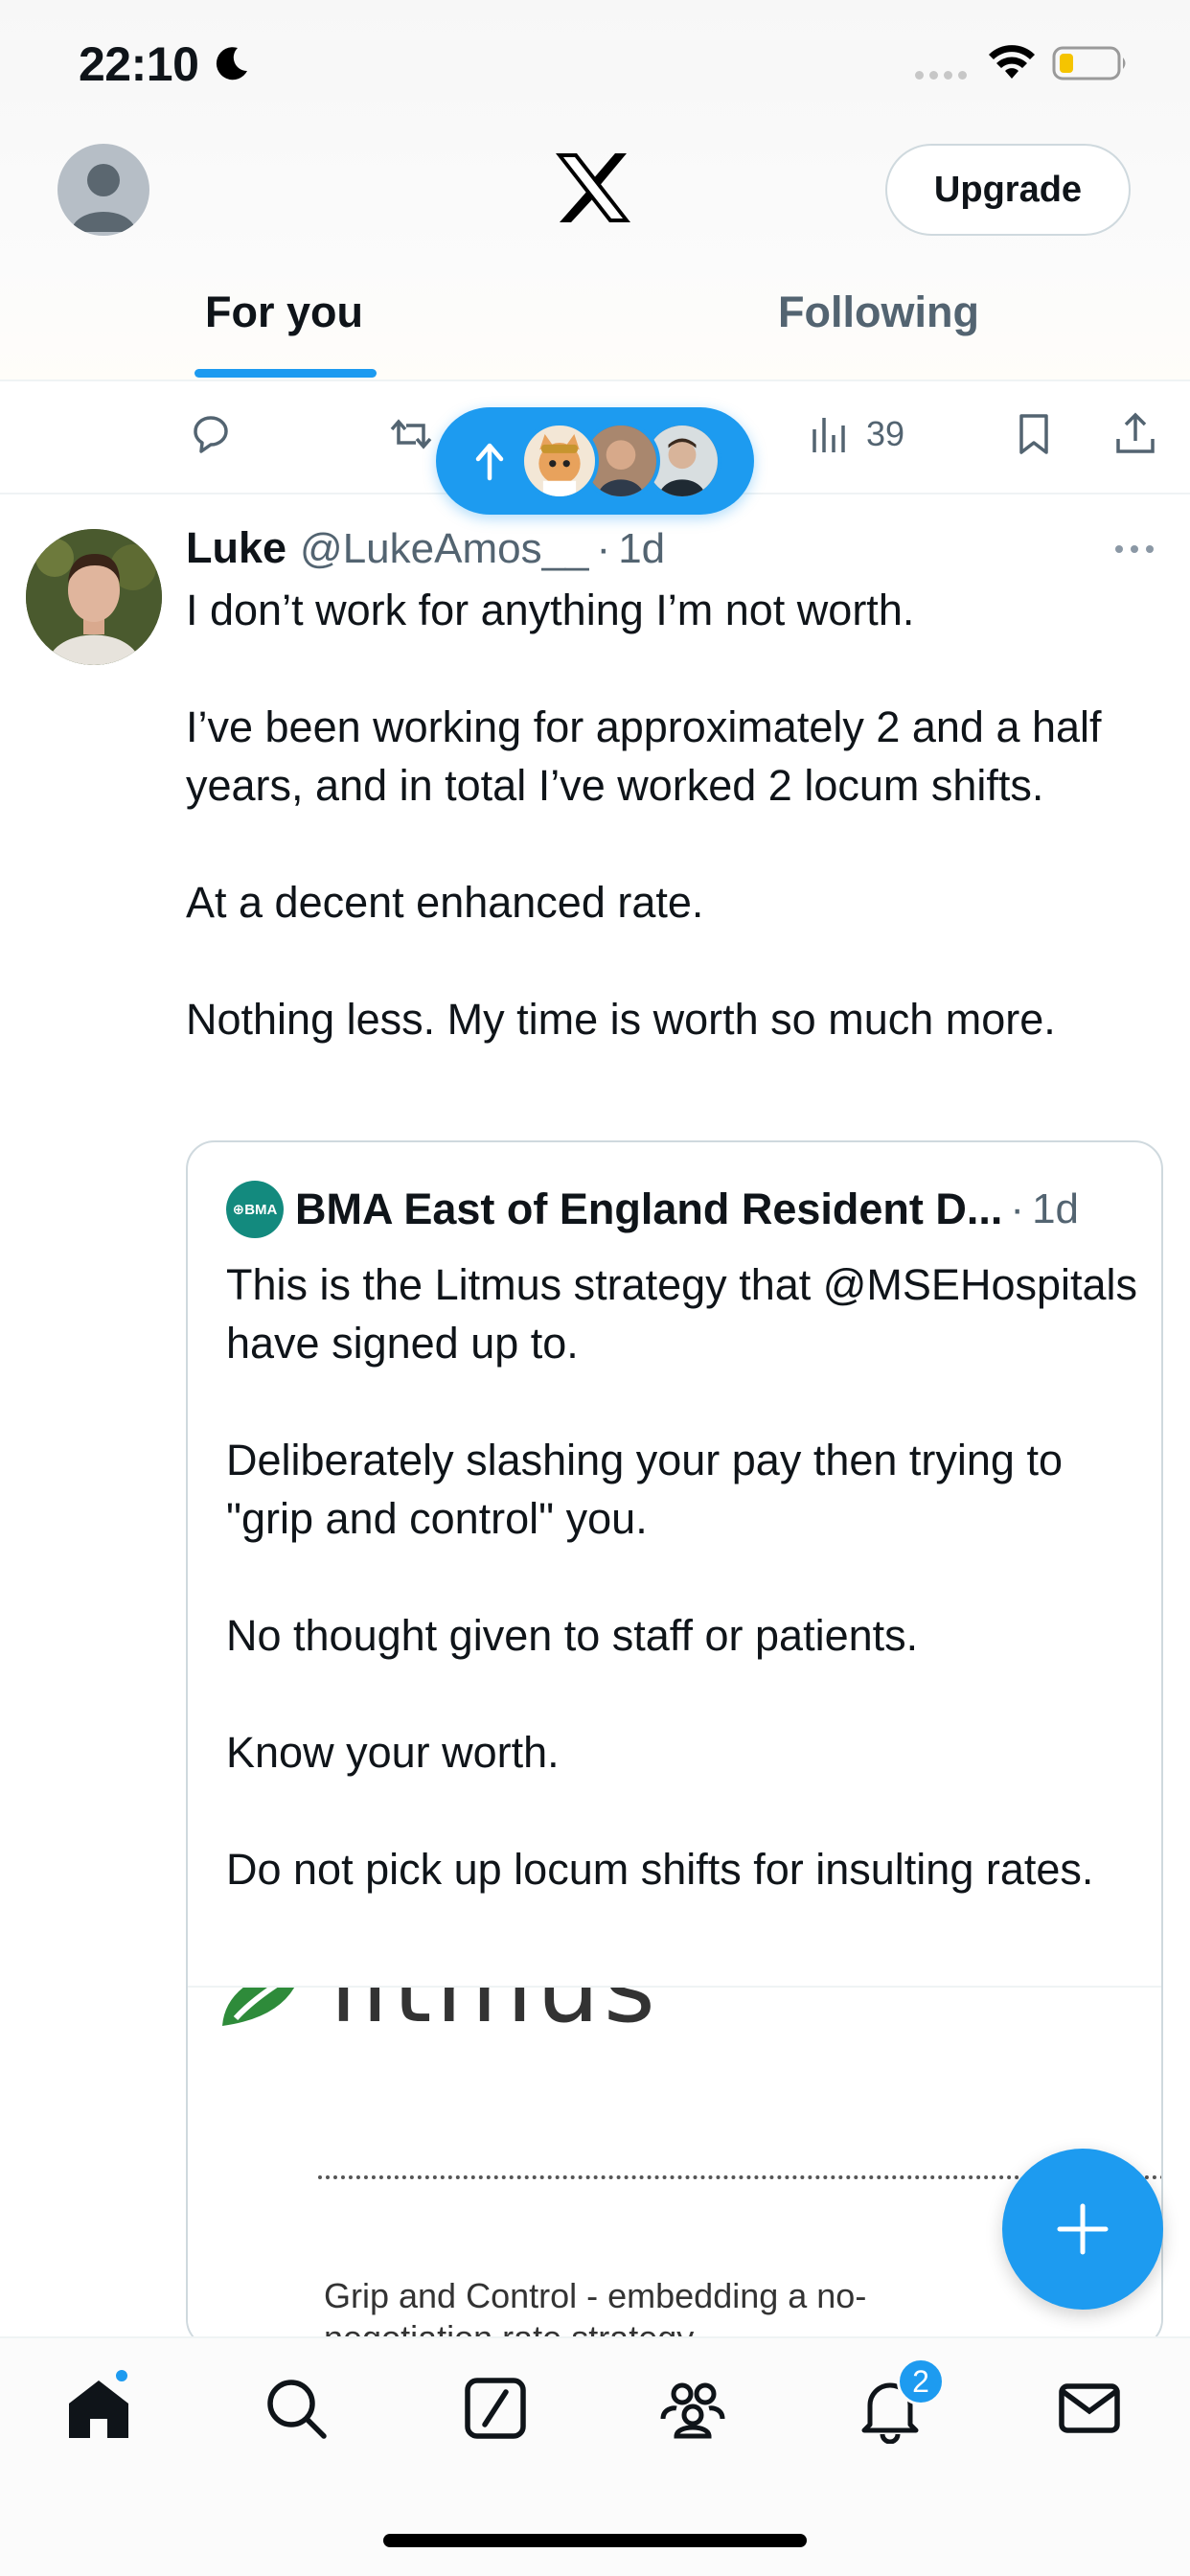  I want to click on grok-icon, so click(496, 2408).